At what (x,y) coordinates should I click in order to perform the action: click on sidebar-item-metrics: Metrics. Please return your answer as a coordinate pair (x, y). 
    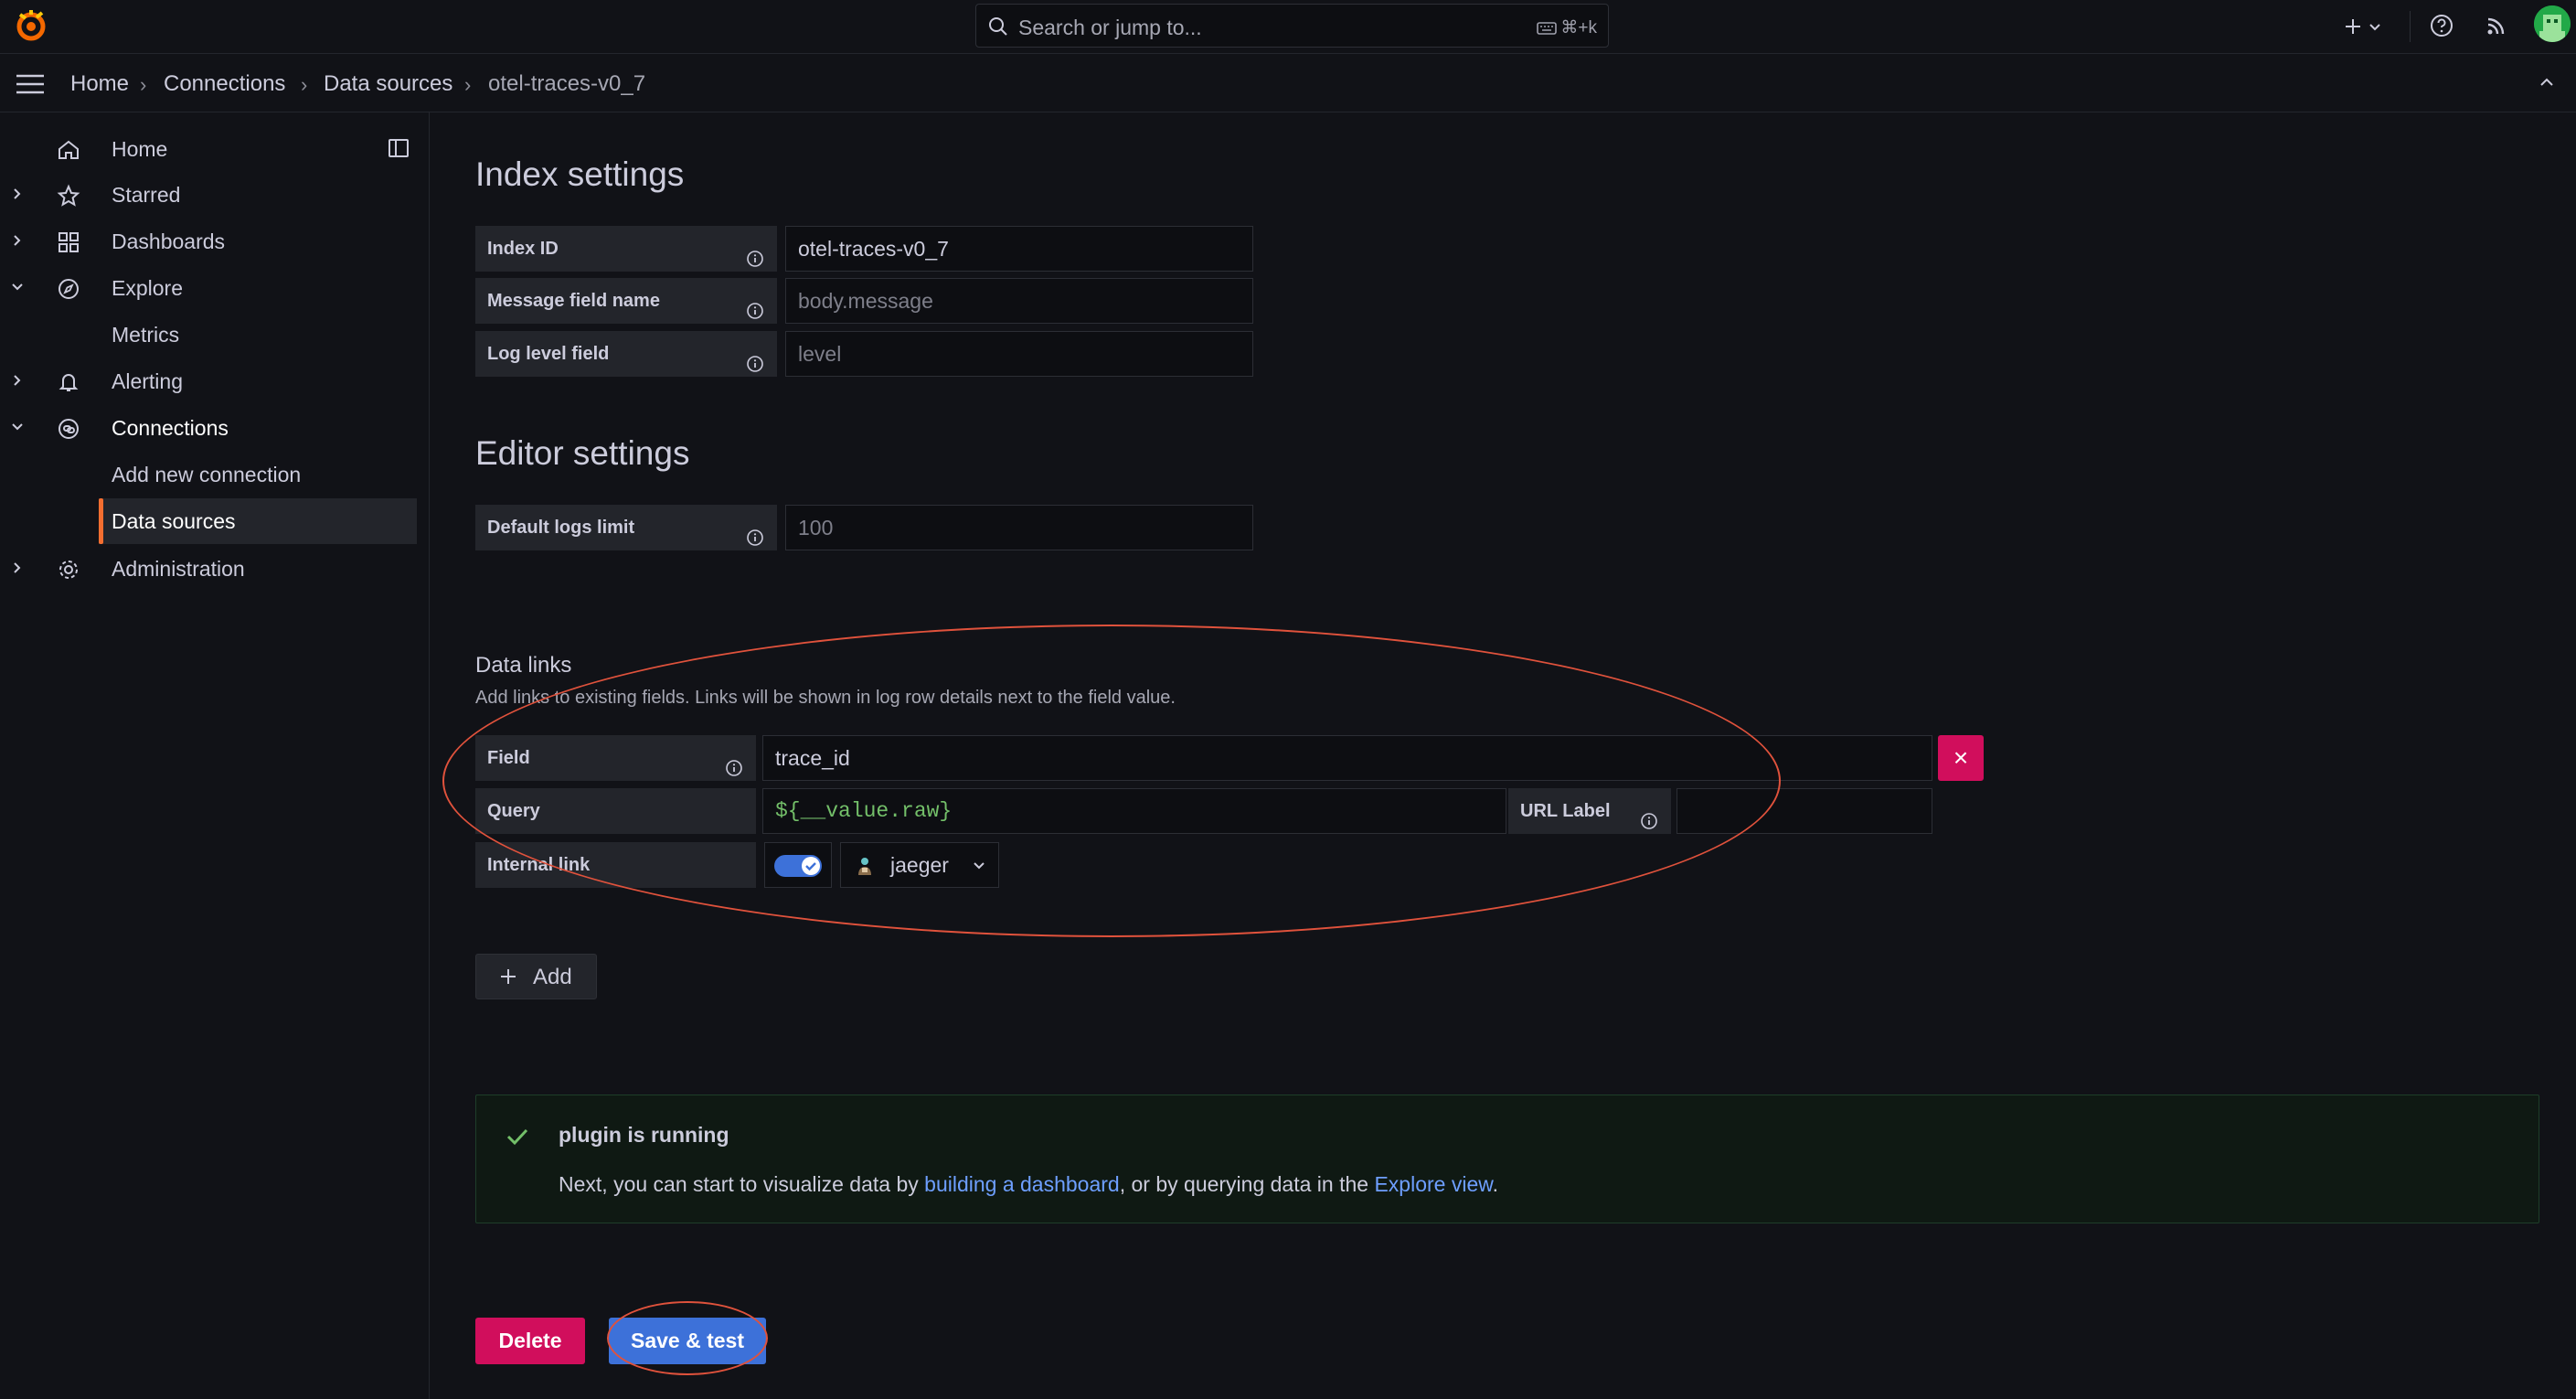
    Looking at the image, I should click on (208, 335).